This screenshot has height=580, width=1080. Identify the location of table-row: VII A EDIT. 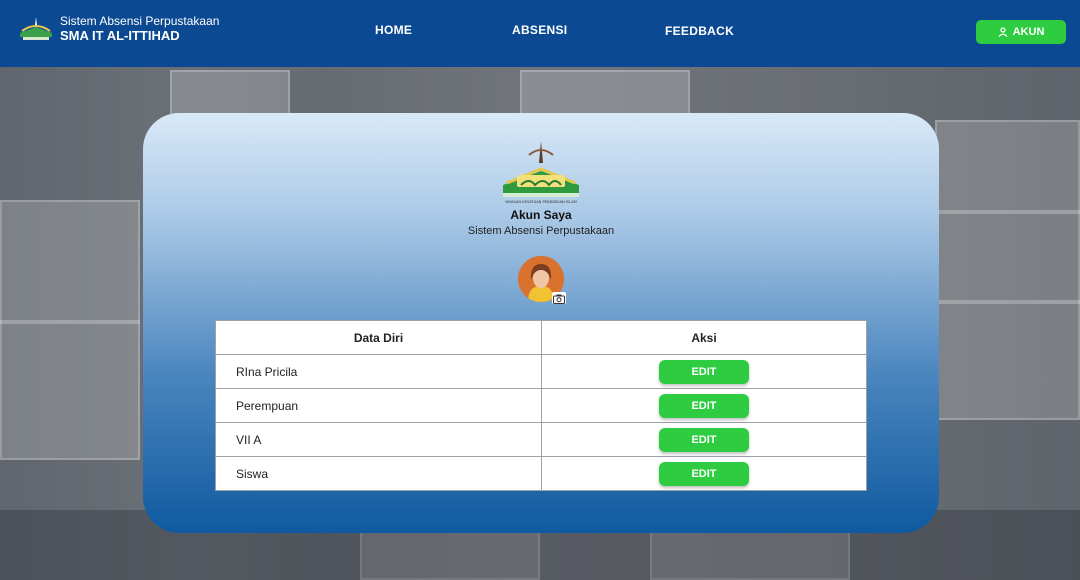
(541, 439).